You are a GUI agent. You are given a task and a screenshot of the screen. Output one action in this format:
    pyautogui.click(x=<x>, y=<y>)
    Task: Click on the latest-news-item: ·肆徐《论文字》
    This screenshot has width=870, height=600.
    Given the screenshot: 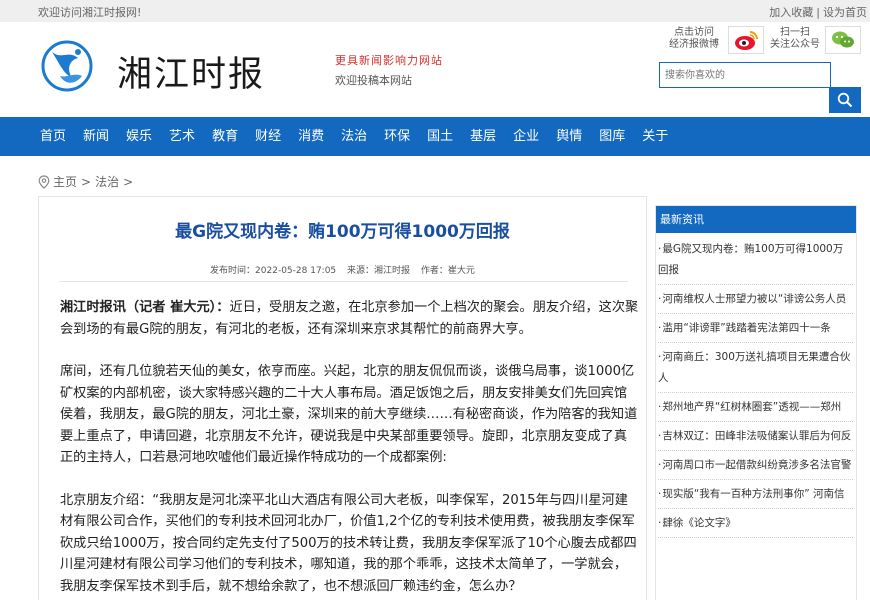 What is the action you would take?
    pyautogui.click(x=755, y=525)
    